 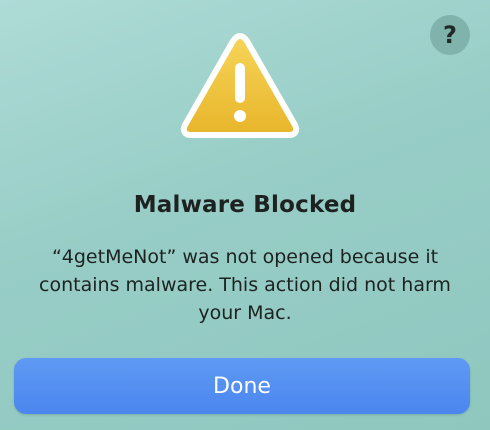 I want to click on help-button: ?, so click(x=450, y=35).